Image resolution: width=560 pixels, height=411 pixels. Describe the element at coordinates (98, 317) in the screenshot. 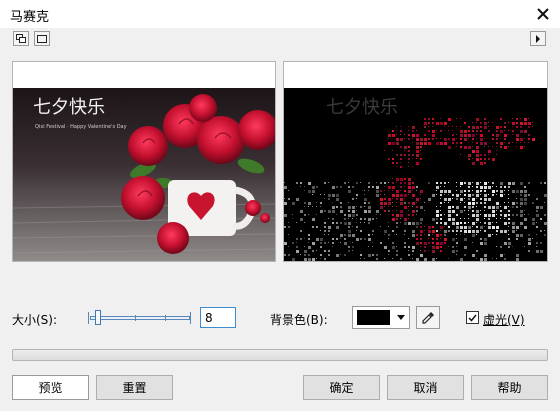

I see `size-slider-thumb` at that location.